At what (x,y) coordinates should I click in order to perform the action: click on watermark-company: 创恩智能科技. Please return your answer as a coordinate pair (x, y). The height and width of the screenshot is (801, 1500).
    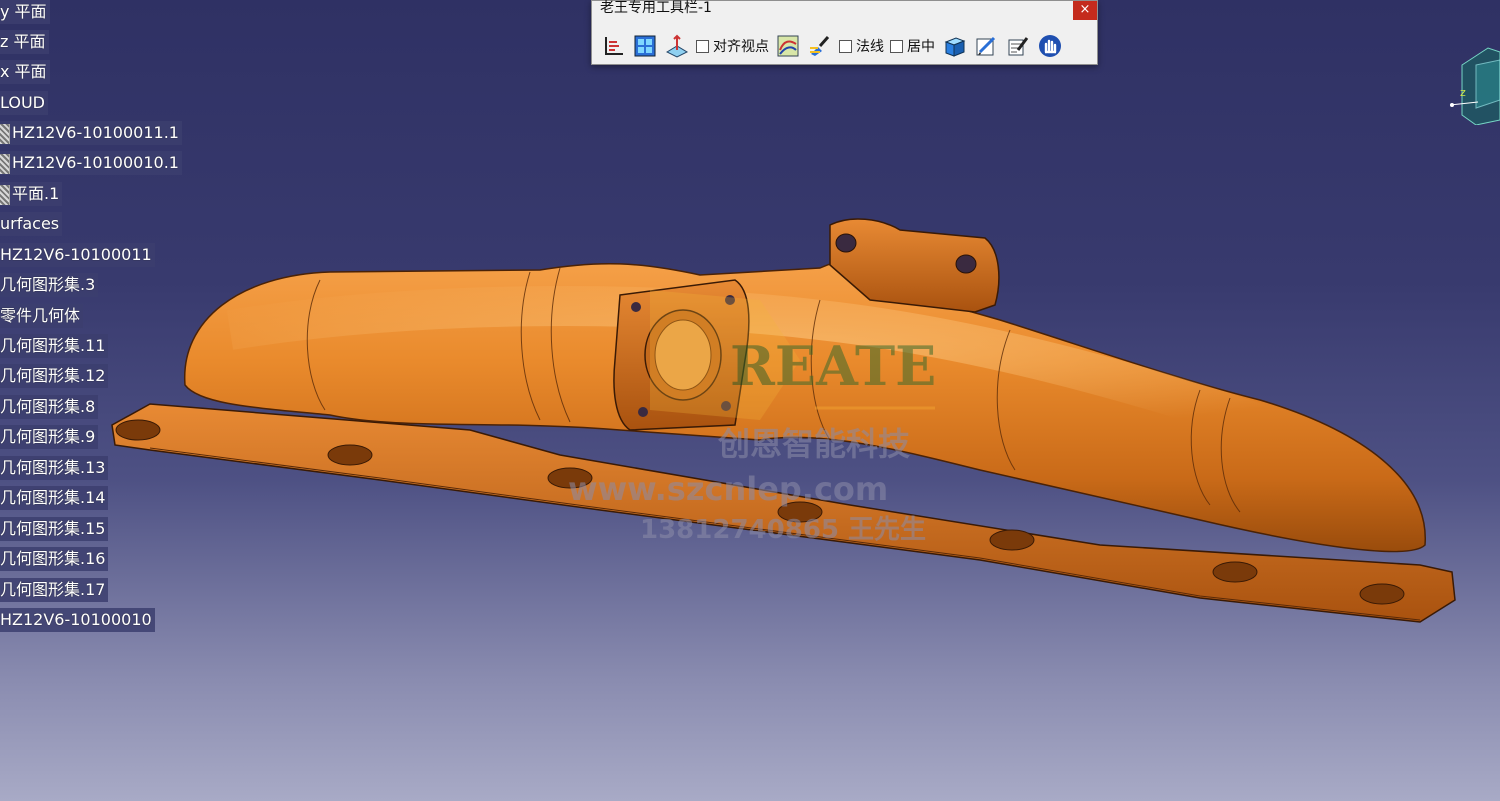
    Looking at the image, I should click on (813, 444).